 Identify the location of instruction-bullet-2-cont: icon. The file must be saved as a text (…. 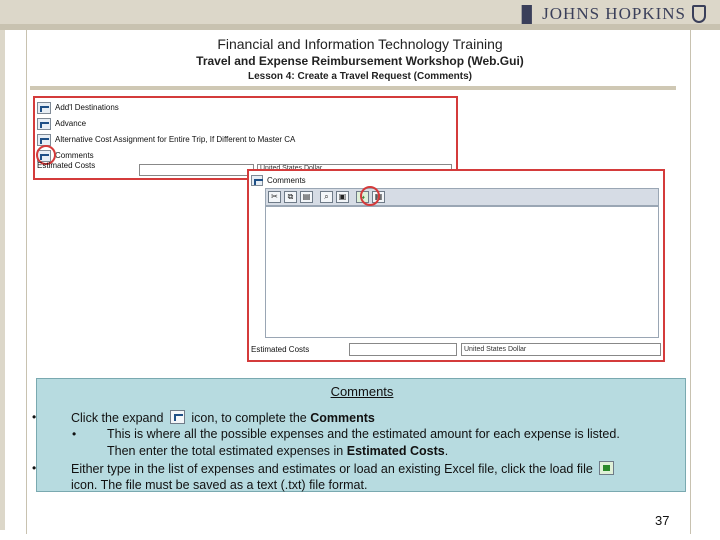
(219, 485).